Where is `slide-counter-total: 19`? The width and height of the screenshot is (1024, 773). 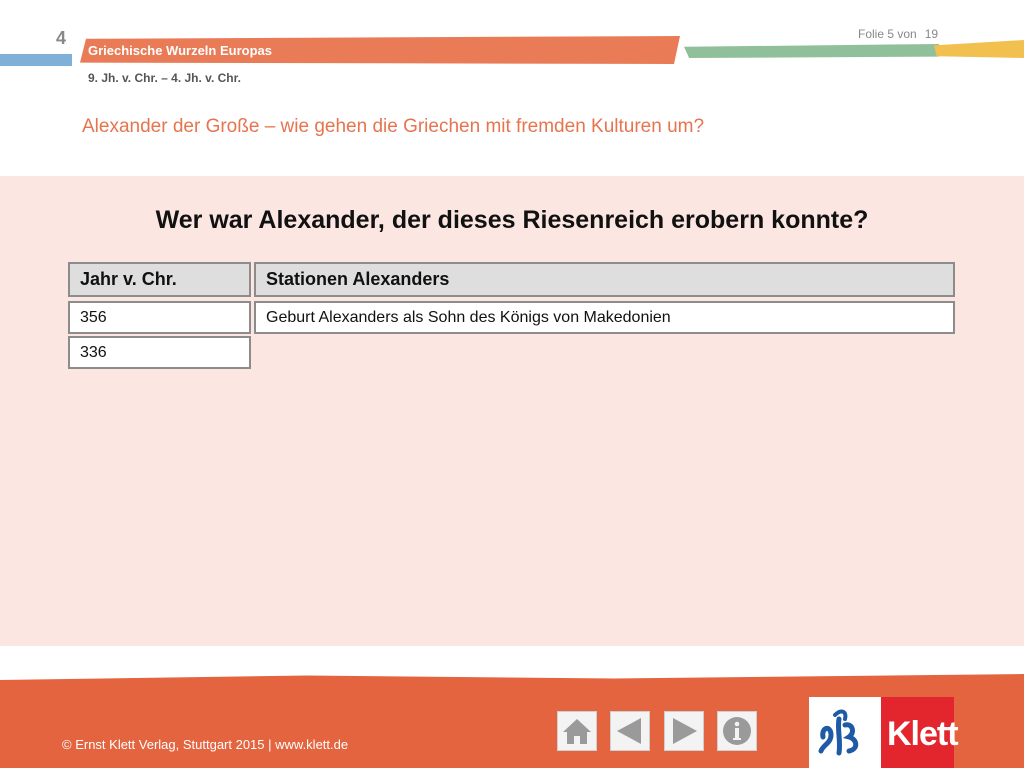
slide-counter-total: 19 is located at coordinates (931, 34).